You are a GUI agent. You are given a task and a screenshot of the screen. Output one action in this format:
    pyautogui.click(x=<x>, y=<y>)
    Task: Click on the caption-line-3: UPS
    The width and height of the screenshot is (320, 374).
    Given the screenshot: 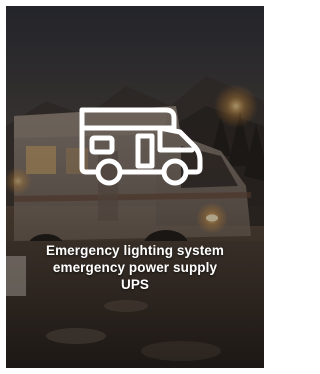 What is the action you would take?
    pyautogui.click(x=135, y=284)
    